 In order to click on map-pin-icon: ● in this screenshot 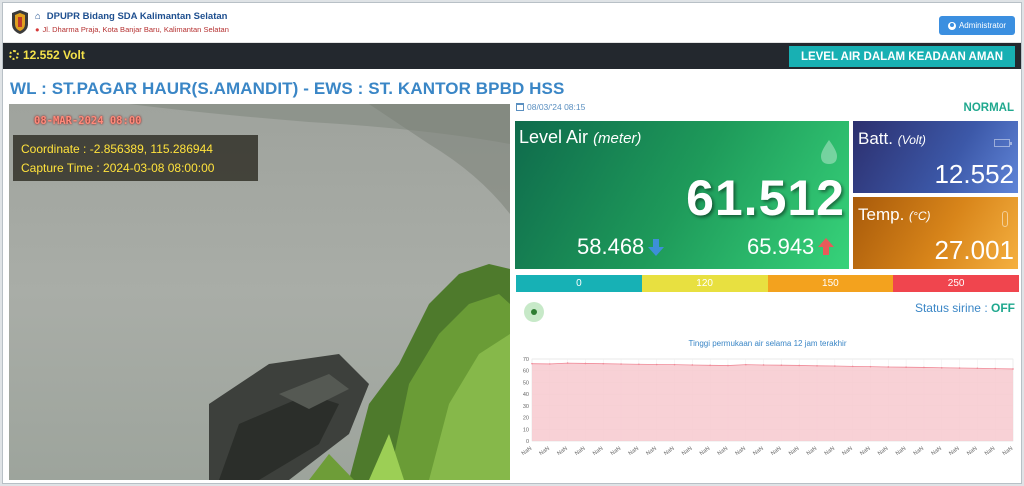, I will do `click(37, 29)`.